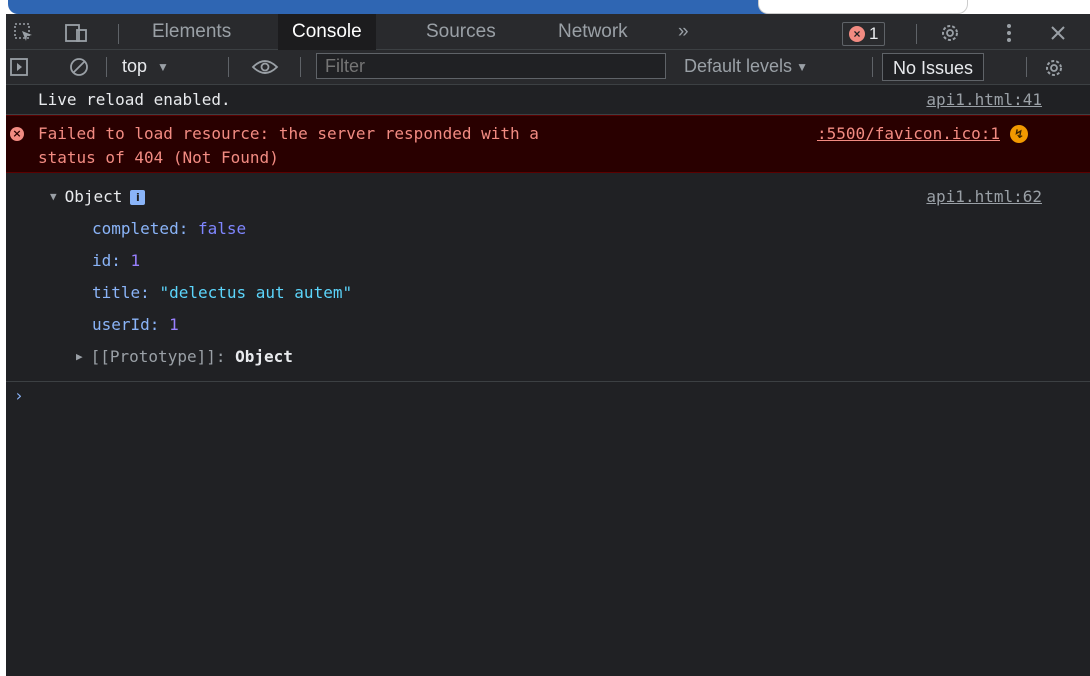  I want to click on error-count-badge: × 1, so click(864, 34).